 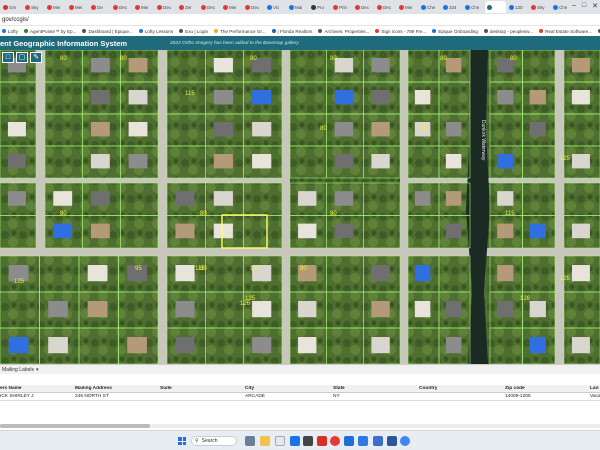 What do you see at coordinates (93, 388) in the screenshot?
I see `column-header: Mailing Address` at bounding box center [93, 388].